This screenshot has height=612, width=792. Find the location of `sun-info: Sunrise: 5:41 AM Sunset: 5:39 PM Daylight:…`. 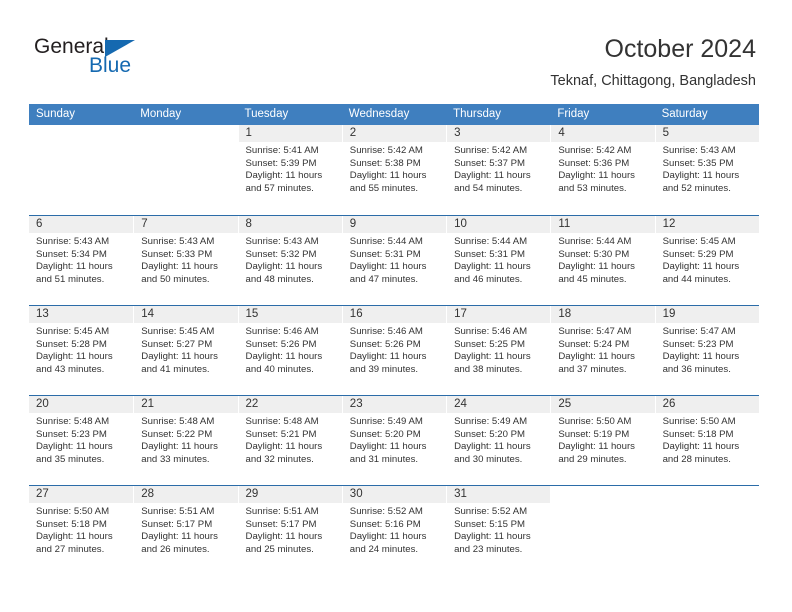

sun-info: Sunrise: 5:41 AM Sunset: 5:39 PM Daylight:… is located at coordinates (290, 168).